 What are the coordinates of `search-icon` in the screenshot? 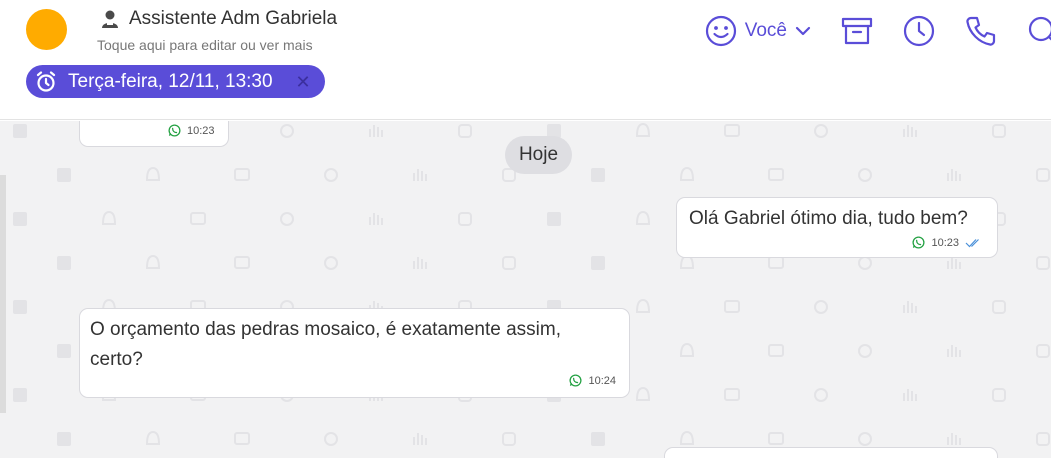 It's located at (1039, 29).